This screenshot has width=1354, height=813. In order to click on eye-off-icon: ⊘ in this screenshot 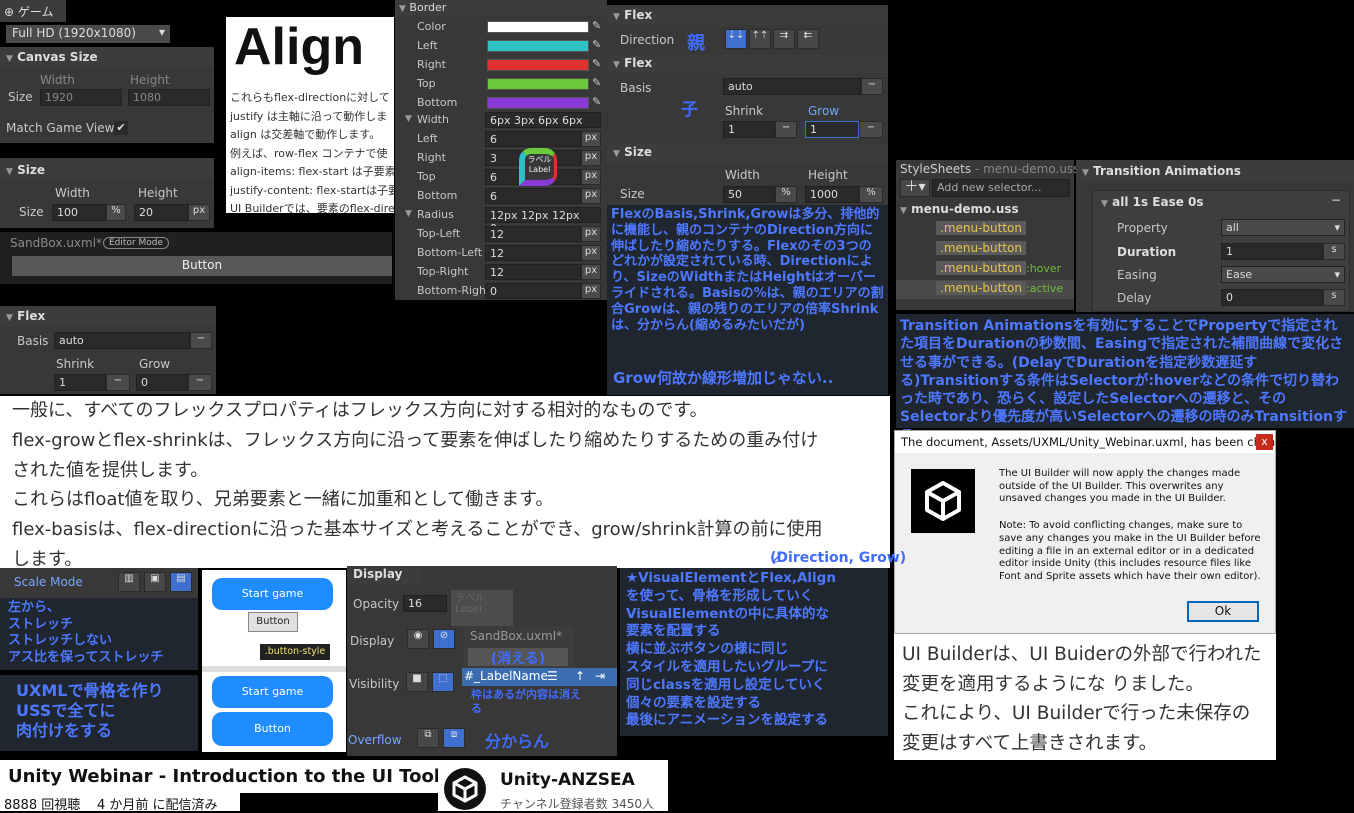, I will do `click(444, 639)`.